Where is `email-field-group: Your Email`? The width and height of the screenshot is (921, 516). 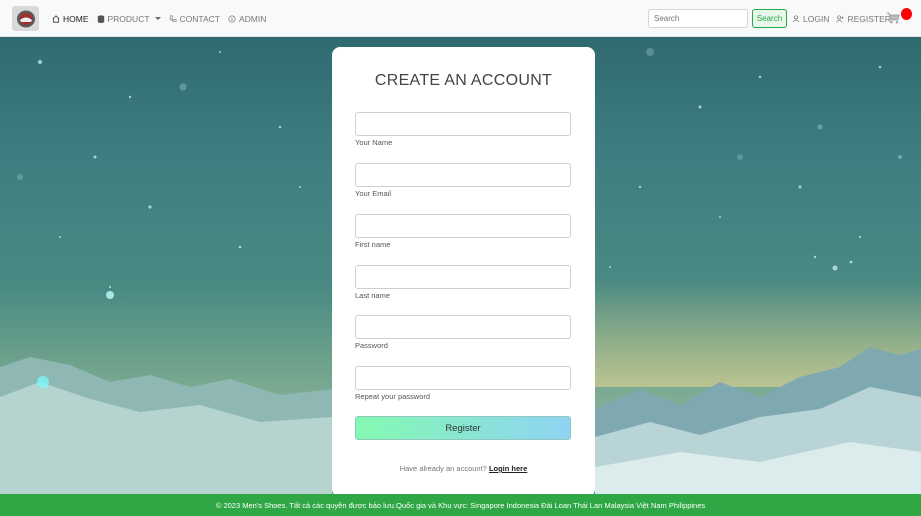 email-field-group: Your Email is located at coordinates (463, 180).